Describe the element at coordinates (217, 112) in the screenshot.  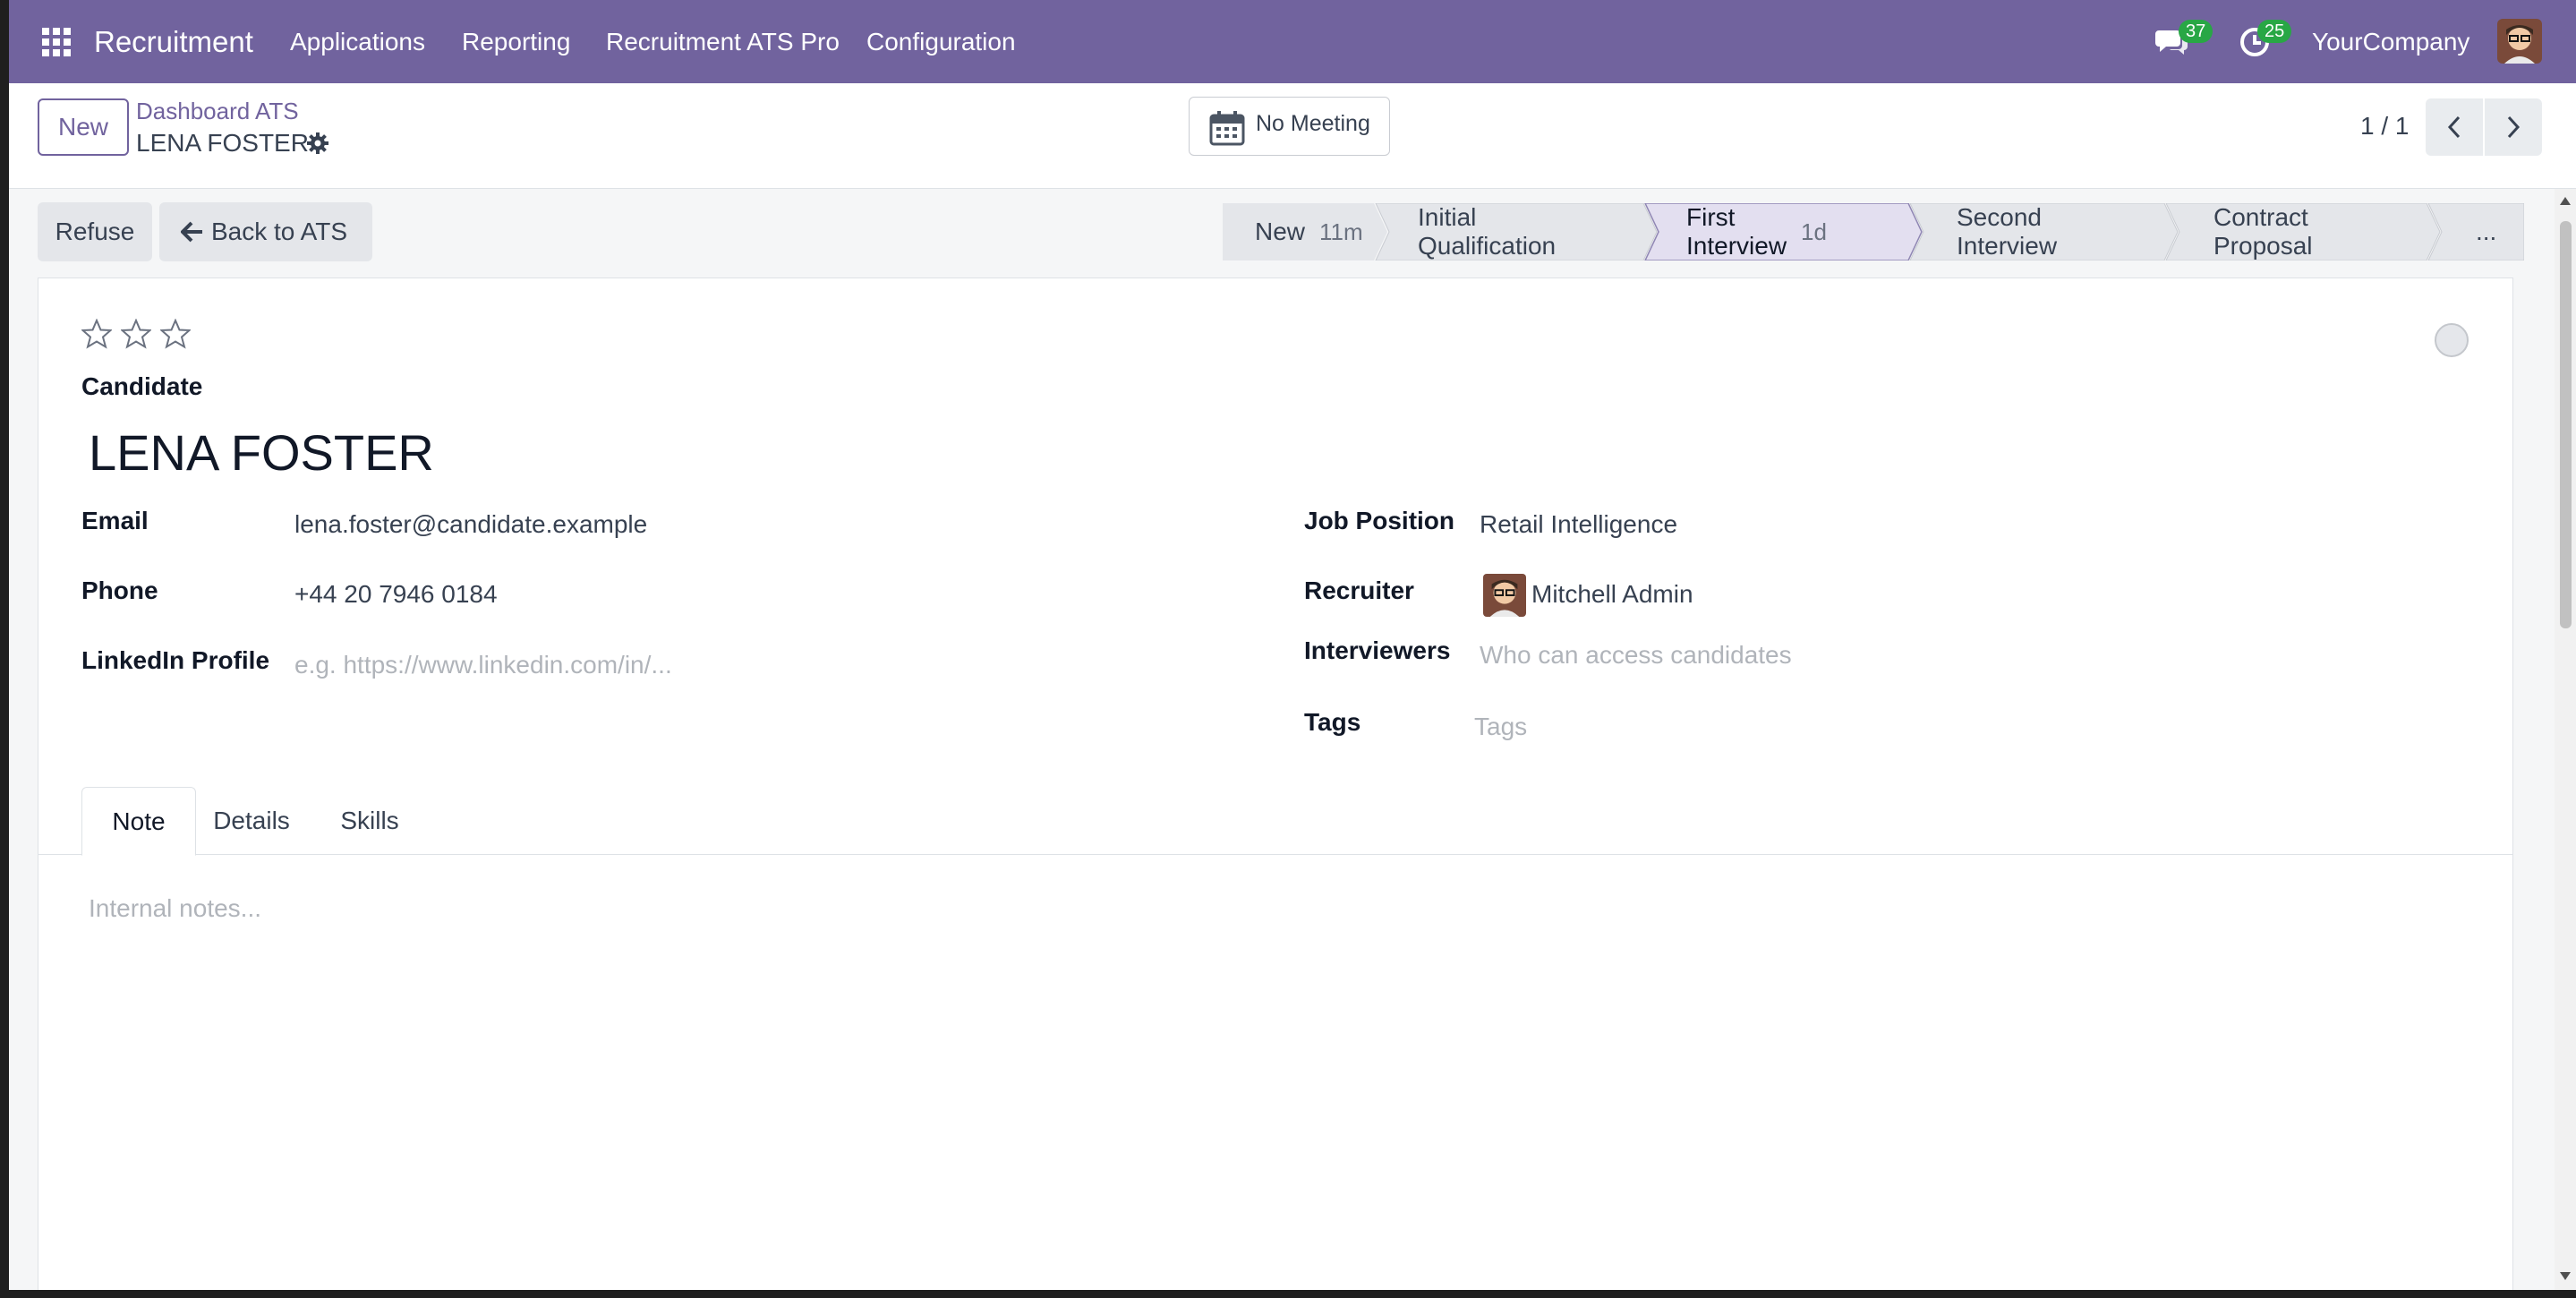
I see `breadcrumb-parent-link: Dashboard ATS` at that location.